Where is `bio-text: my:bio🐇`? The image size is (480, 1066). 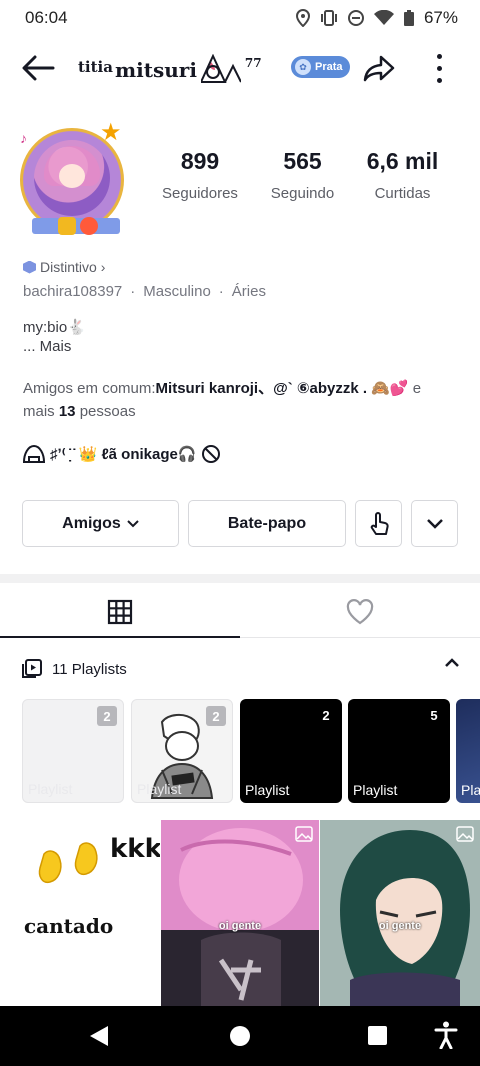
bio-text: my:bio🐇 is located at coordinates (54, 327).